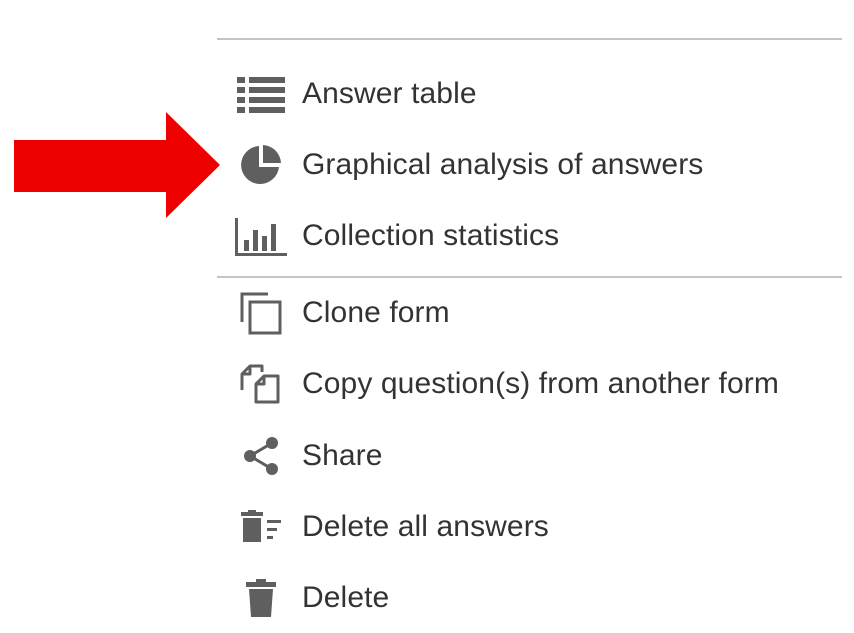 This screenshot has width=854, height=633. What do you see at coordinates (261, 384) in the screenshot?
I see `copy-pages-icon` at bounding box center [261, 384].